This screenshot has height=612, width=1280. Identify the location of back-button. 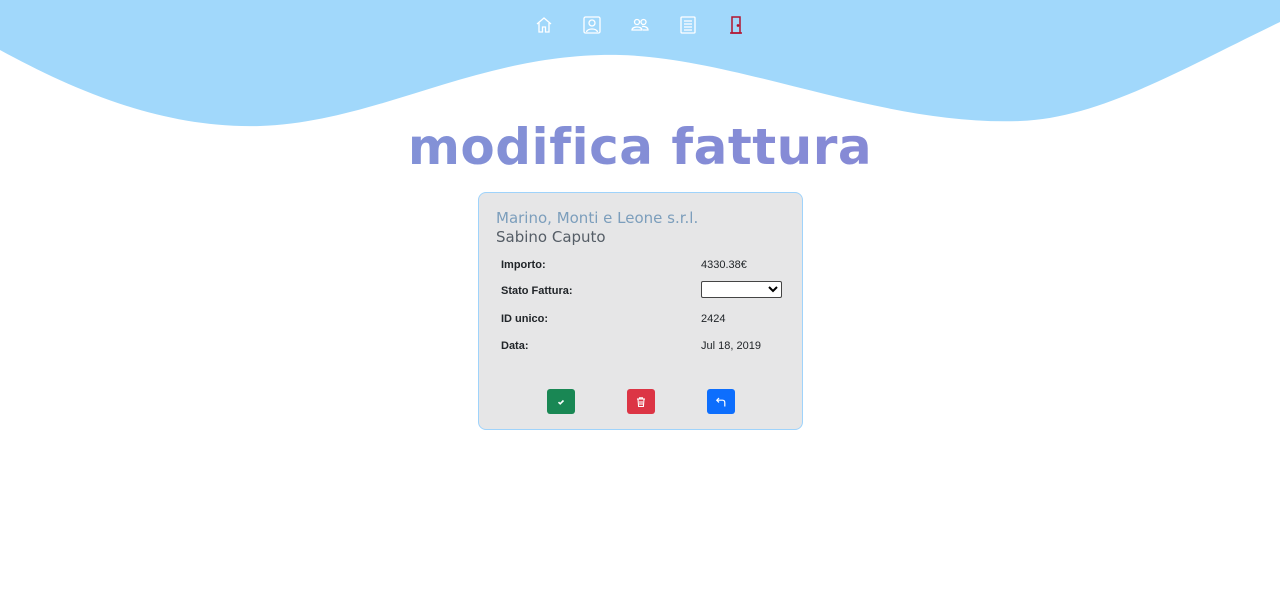
(721, 401).